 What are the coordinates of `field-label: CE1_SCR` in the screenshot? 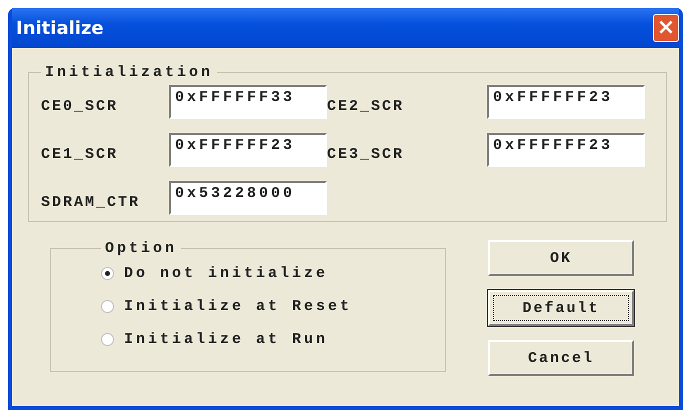 It's located at (80, 153).